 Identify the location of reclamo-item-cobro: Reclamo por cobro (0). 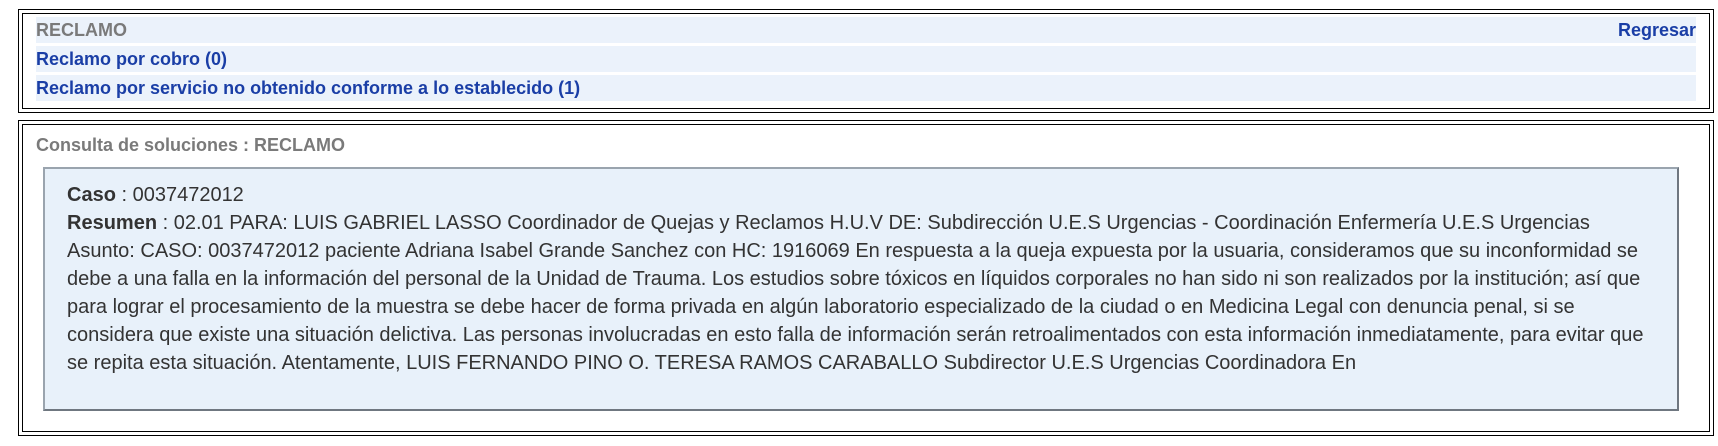
(866, 59).